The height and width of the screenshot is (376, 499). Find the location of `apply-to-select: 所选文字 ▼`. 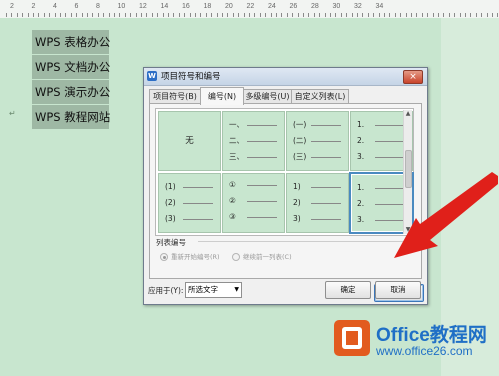

apply-to-select: 所选文字 ▼ is located at coordinates (213, 290).